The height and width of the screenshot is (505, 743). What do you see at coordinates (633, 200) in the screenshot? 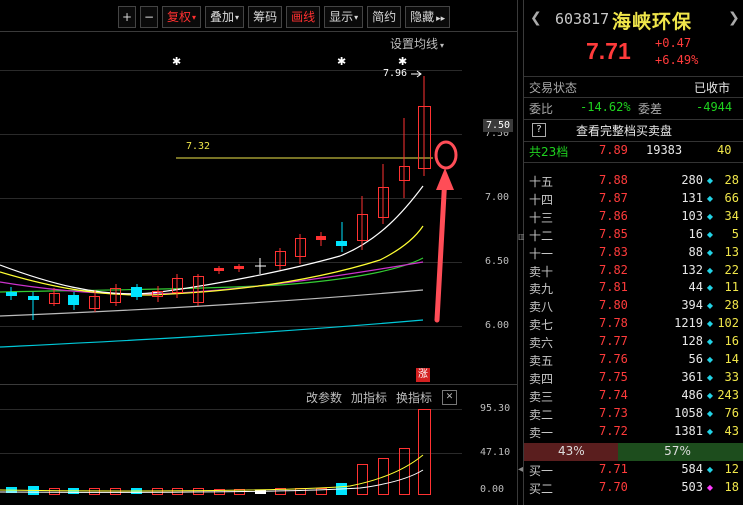
I see `ask-row: 十四 7.87 131 66 ◆` at bounding box center [633, 200].